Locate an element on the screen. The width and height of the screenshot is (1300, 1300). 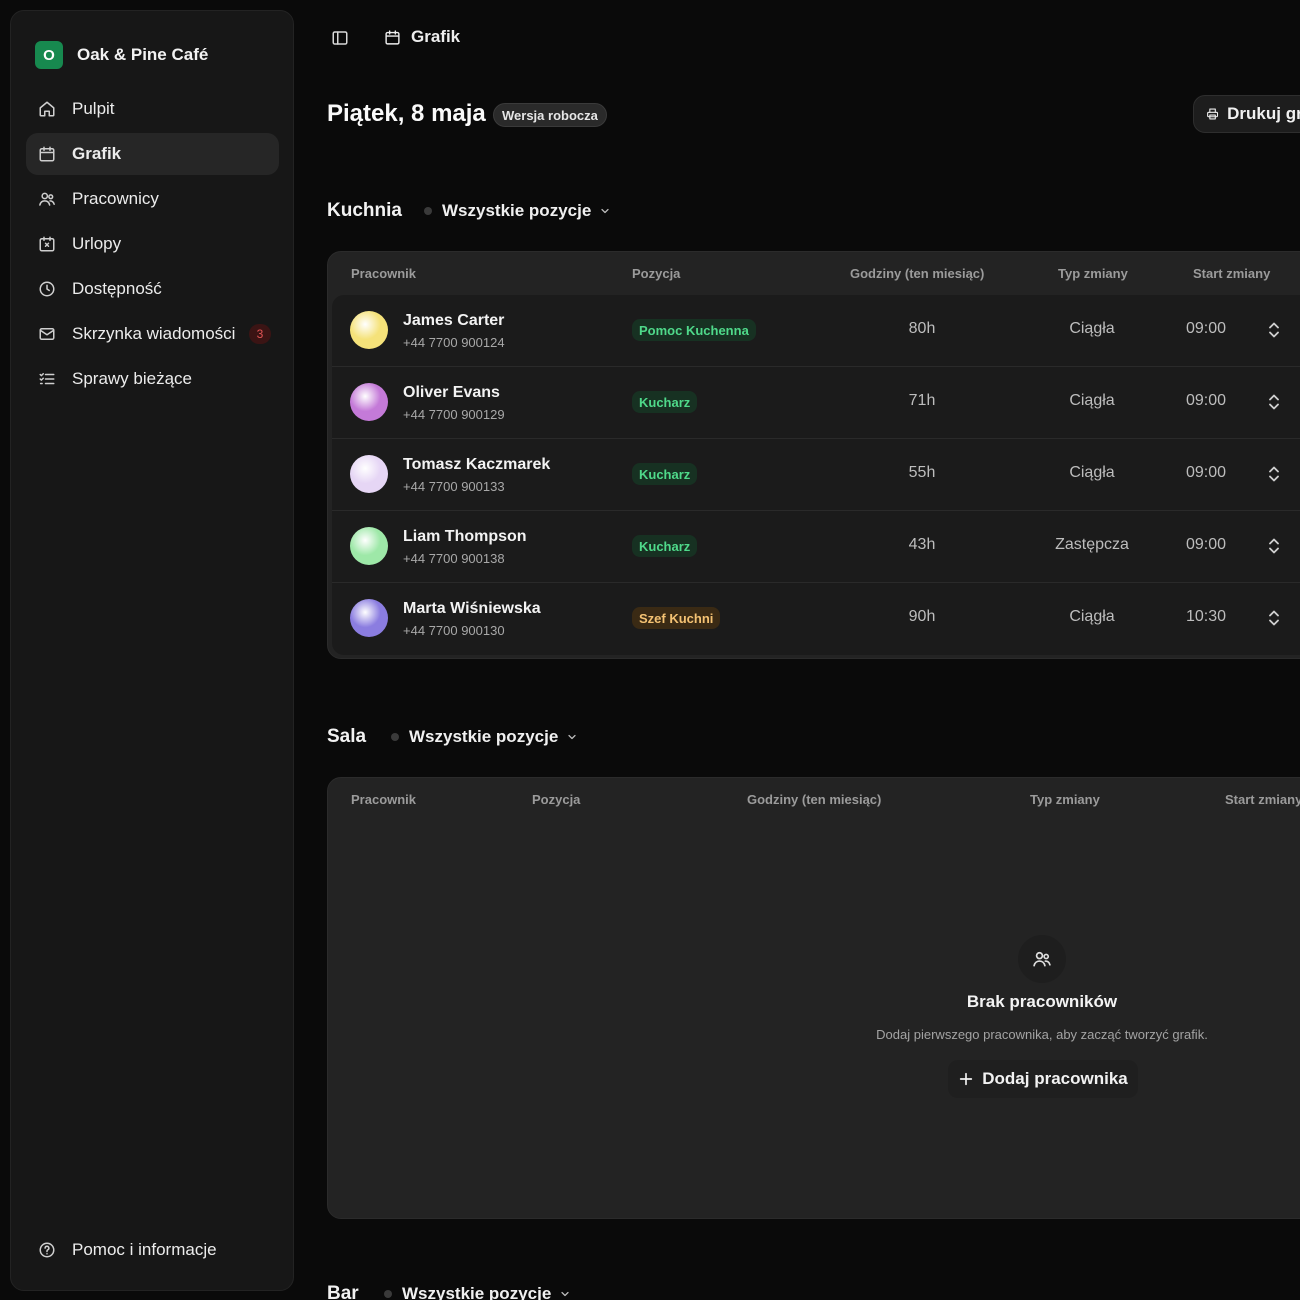
sidebar-item-label: Grafik is located at coordinates (97, 153).